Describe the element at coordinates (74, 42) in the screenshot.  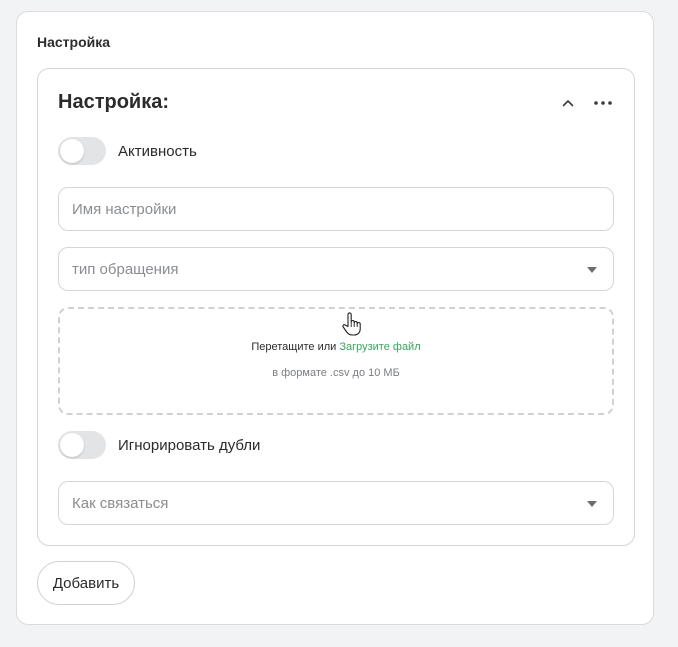
I see `section-title: Настройка` at that location.